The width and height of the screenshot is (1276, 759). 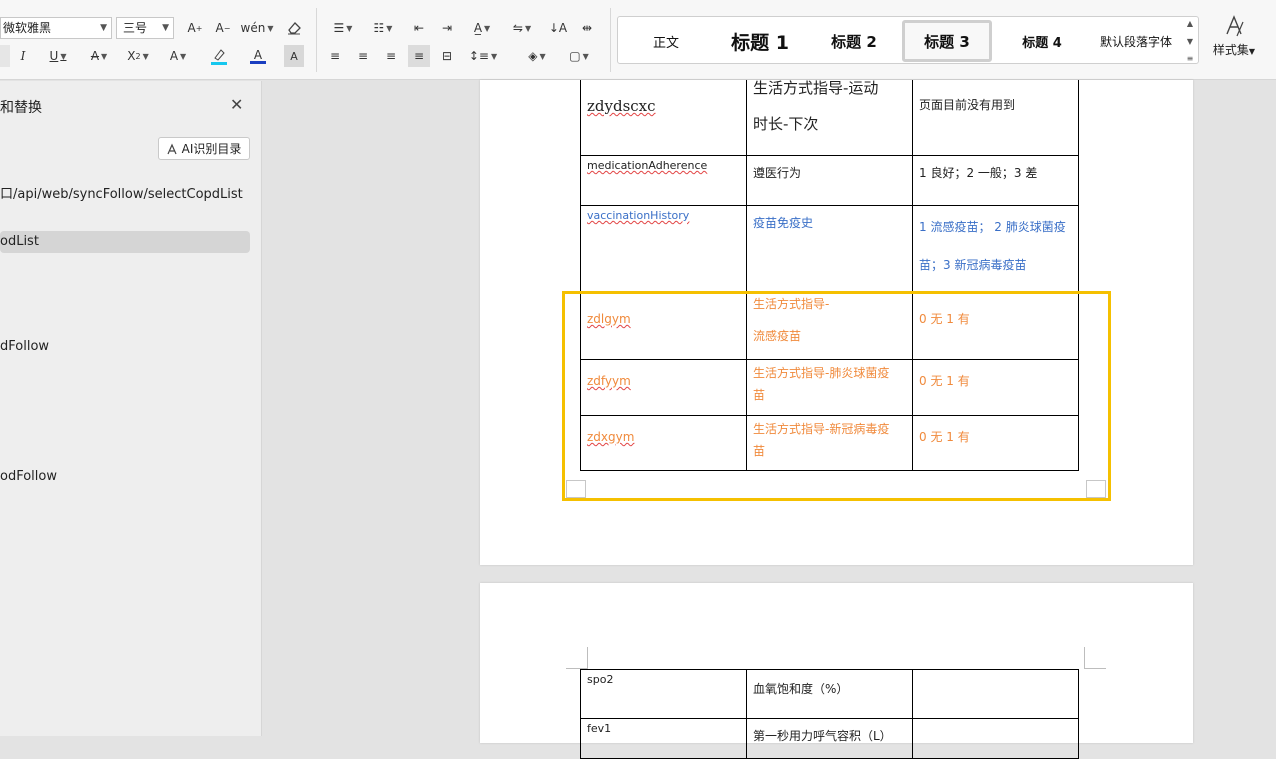 I want to click on distributed-icon: ⊟, so click(x=447, y=56).